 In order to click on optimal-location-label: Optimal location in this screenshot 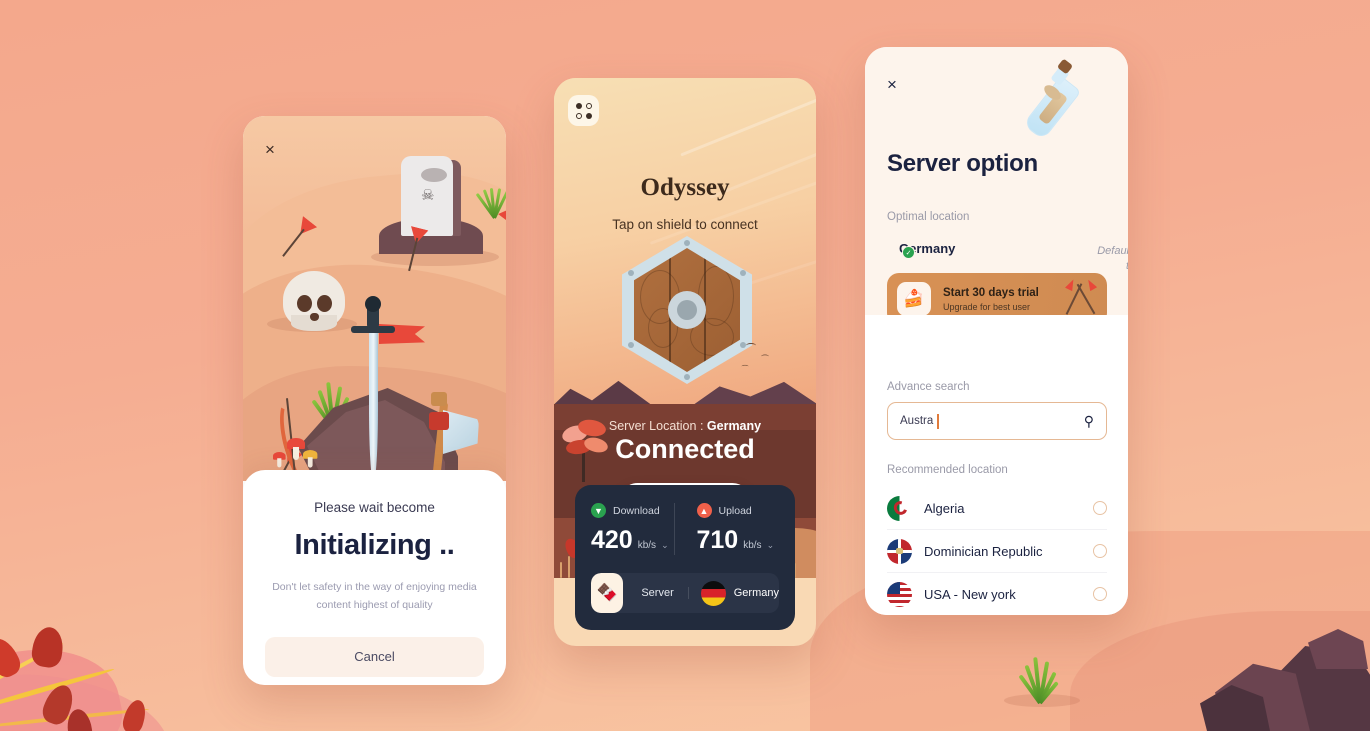, I will do `click(928, 217)`.